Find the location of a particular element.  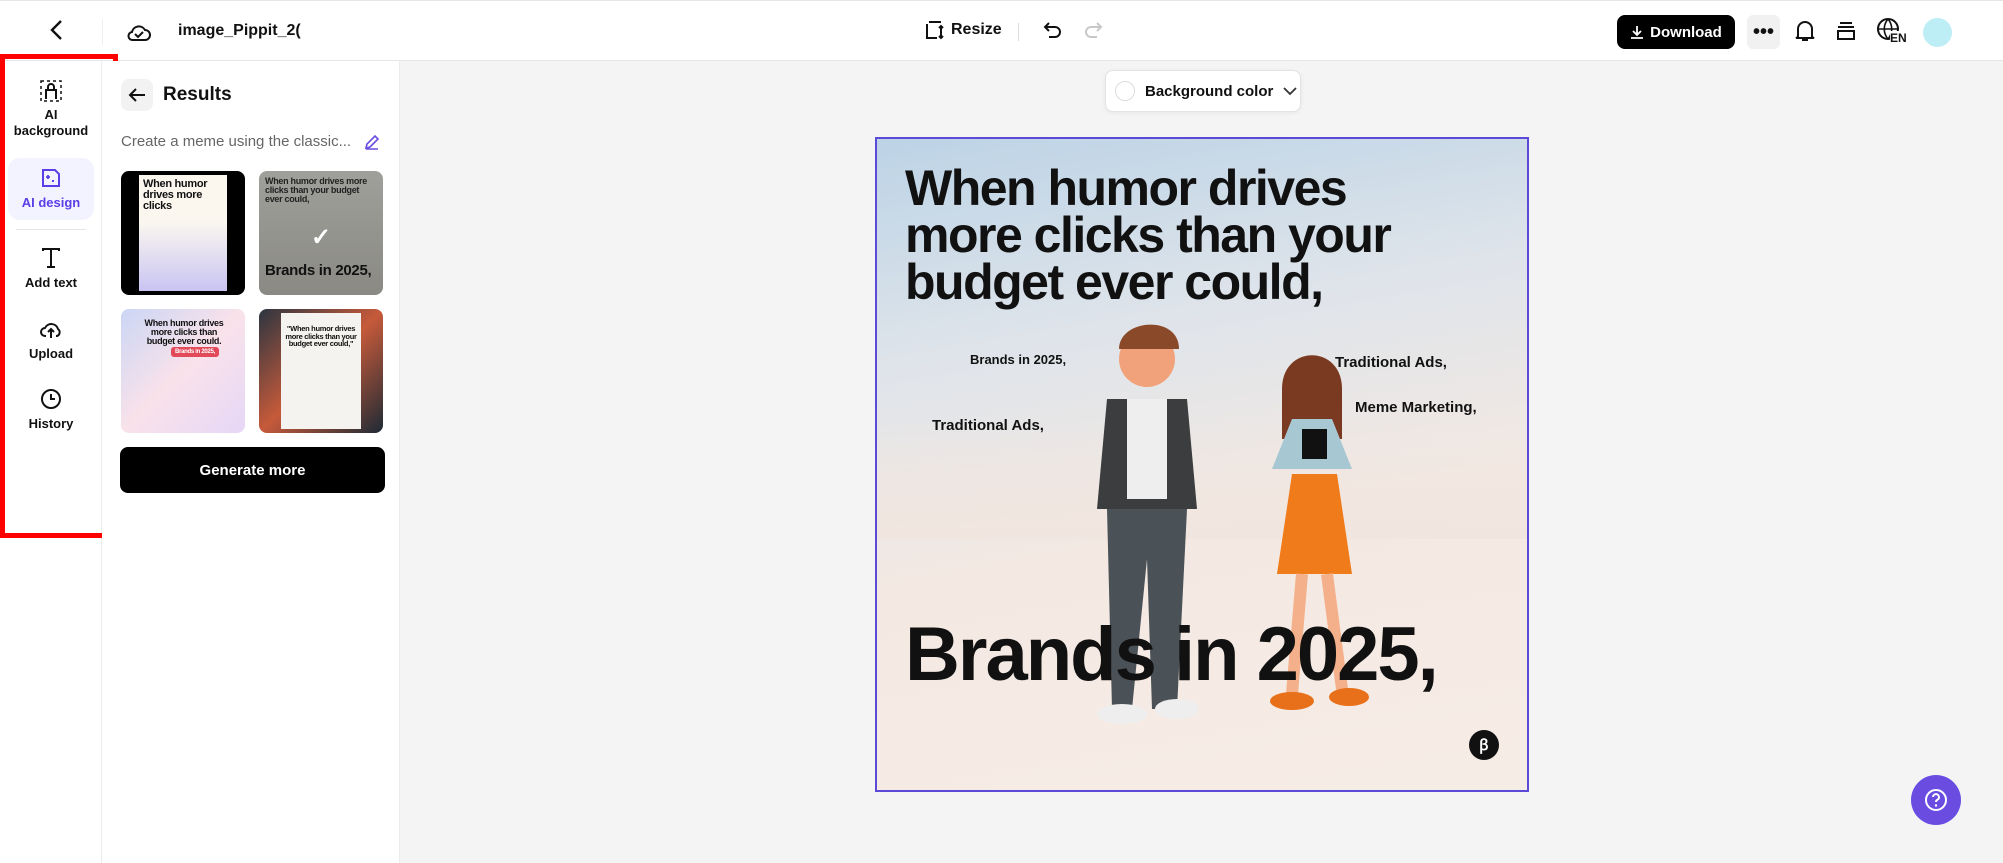

bell-icon is located at coordinates (1805, 31).